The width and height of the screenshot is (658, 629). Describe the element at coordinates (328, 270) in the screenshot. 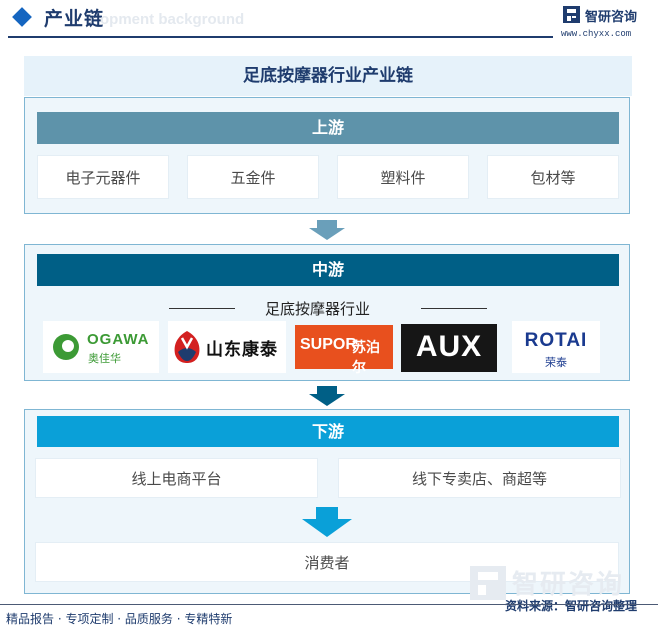

I see `midstream-header: 中游` at that location.